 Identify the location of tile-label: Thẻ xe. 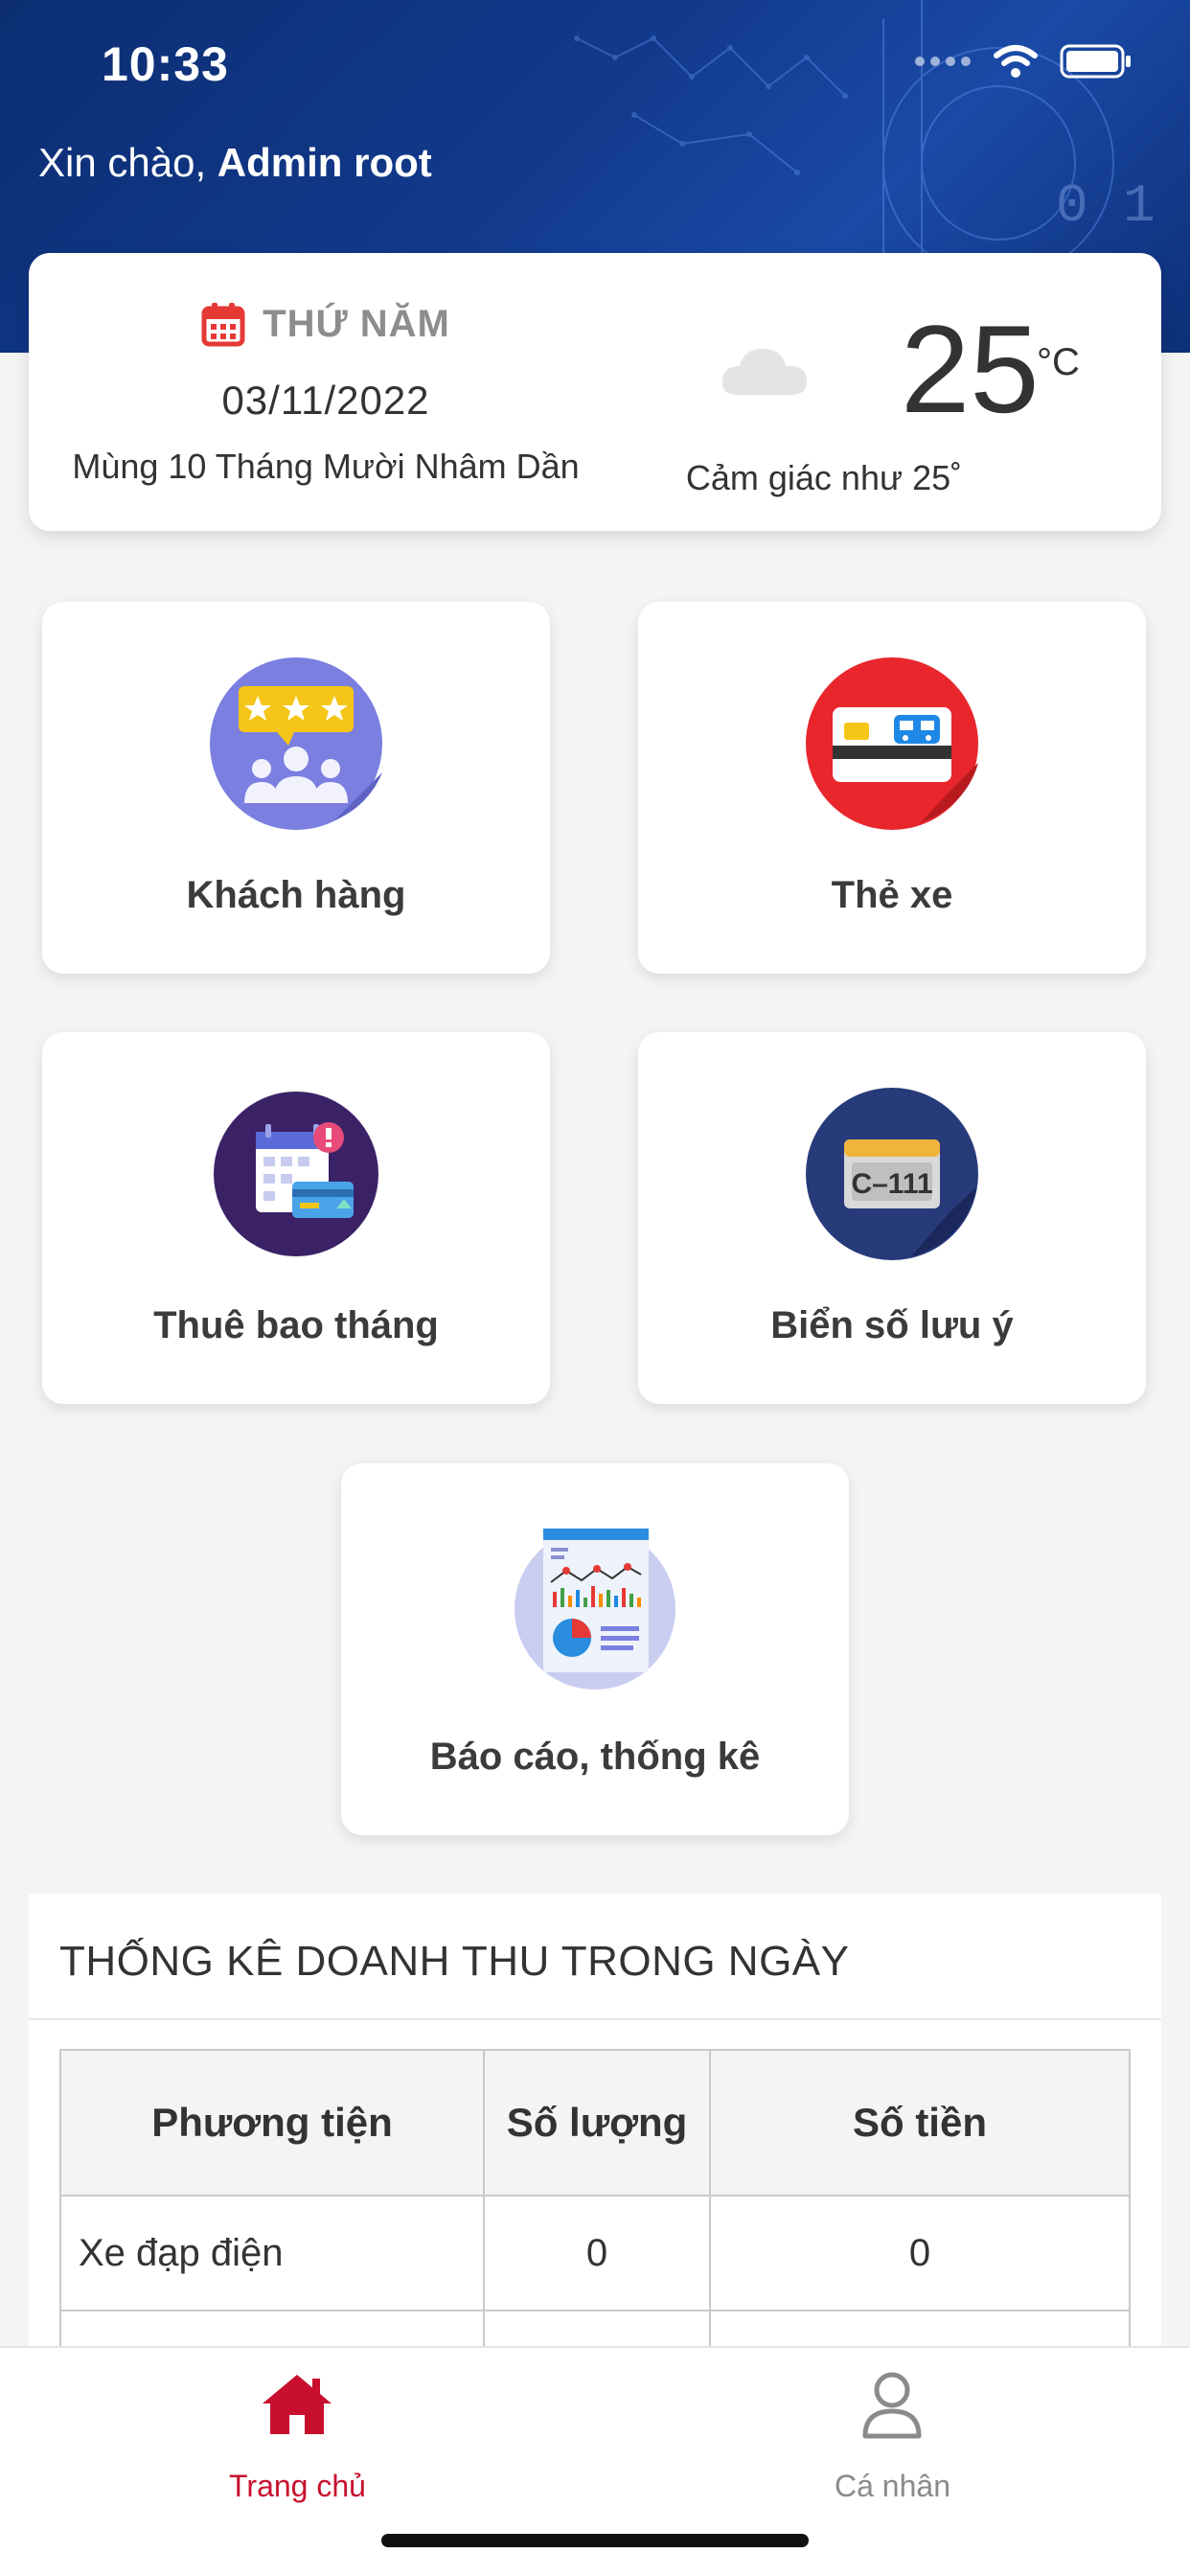
(892, 895).